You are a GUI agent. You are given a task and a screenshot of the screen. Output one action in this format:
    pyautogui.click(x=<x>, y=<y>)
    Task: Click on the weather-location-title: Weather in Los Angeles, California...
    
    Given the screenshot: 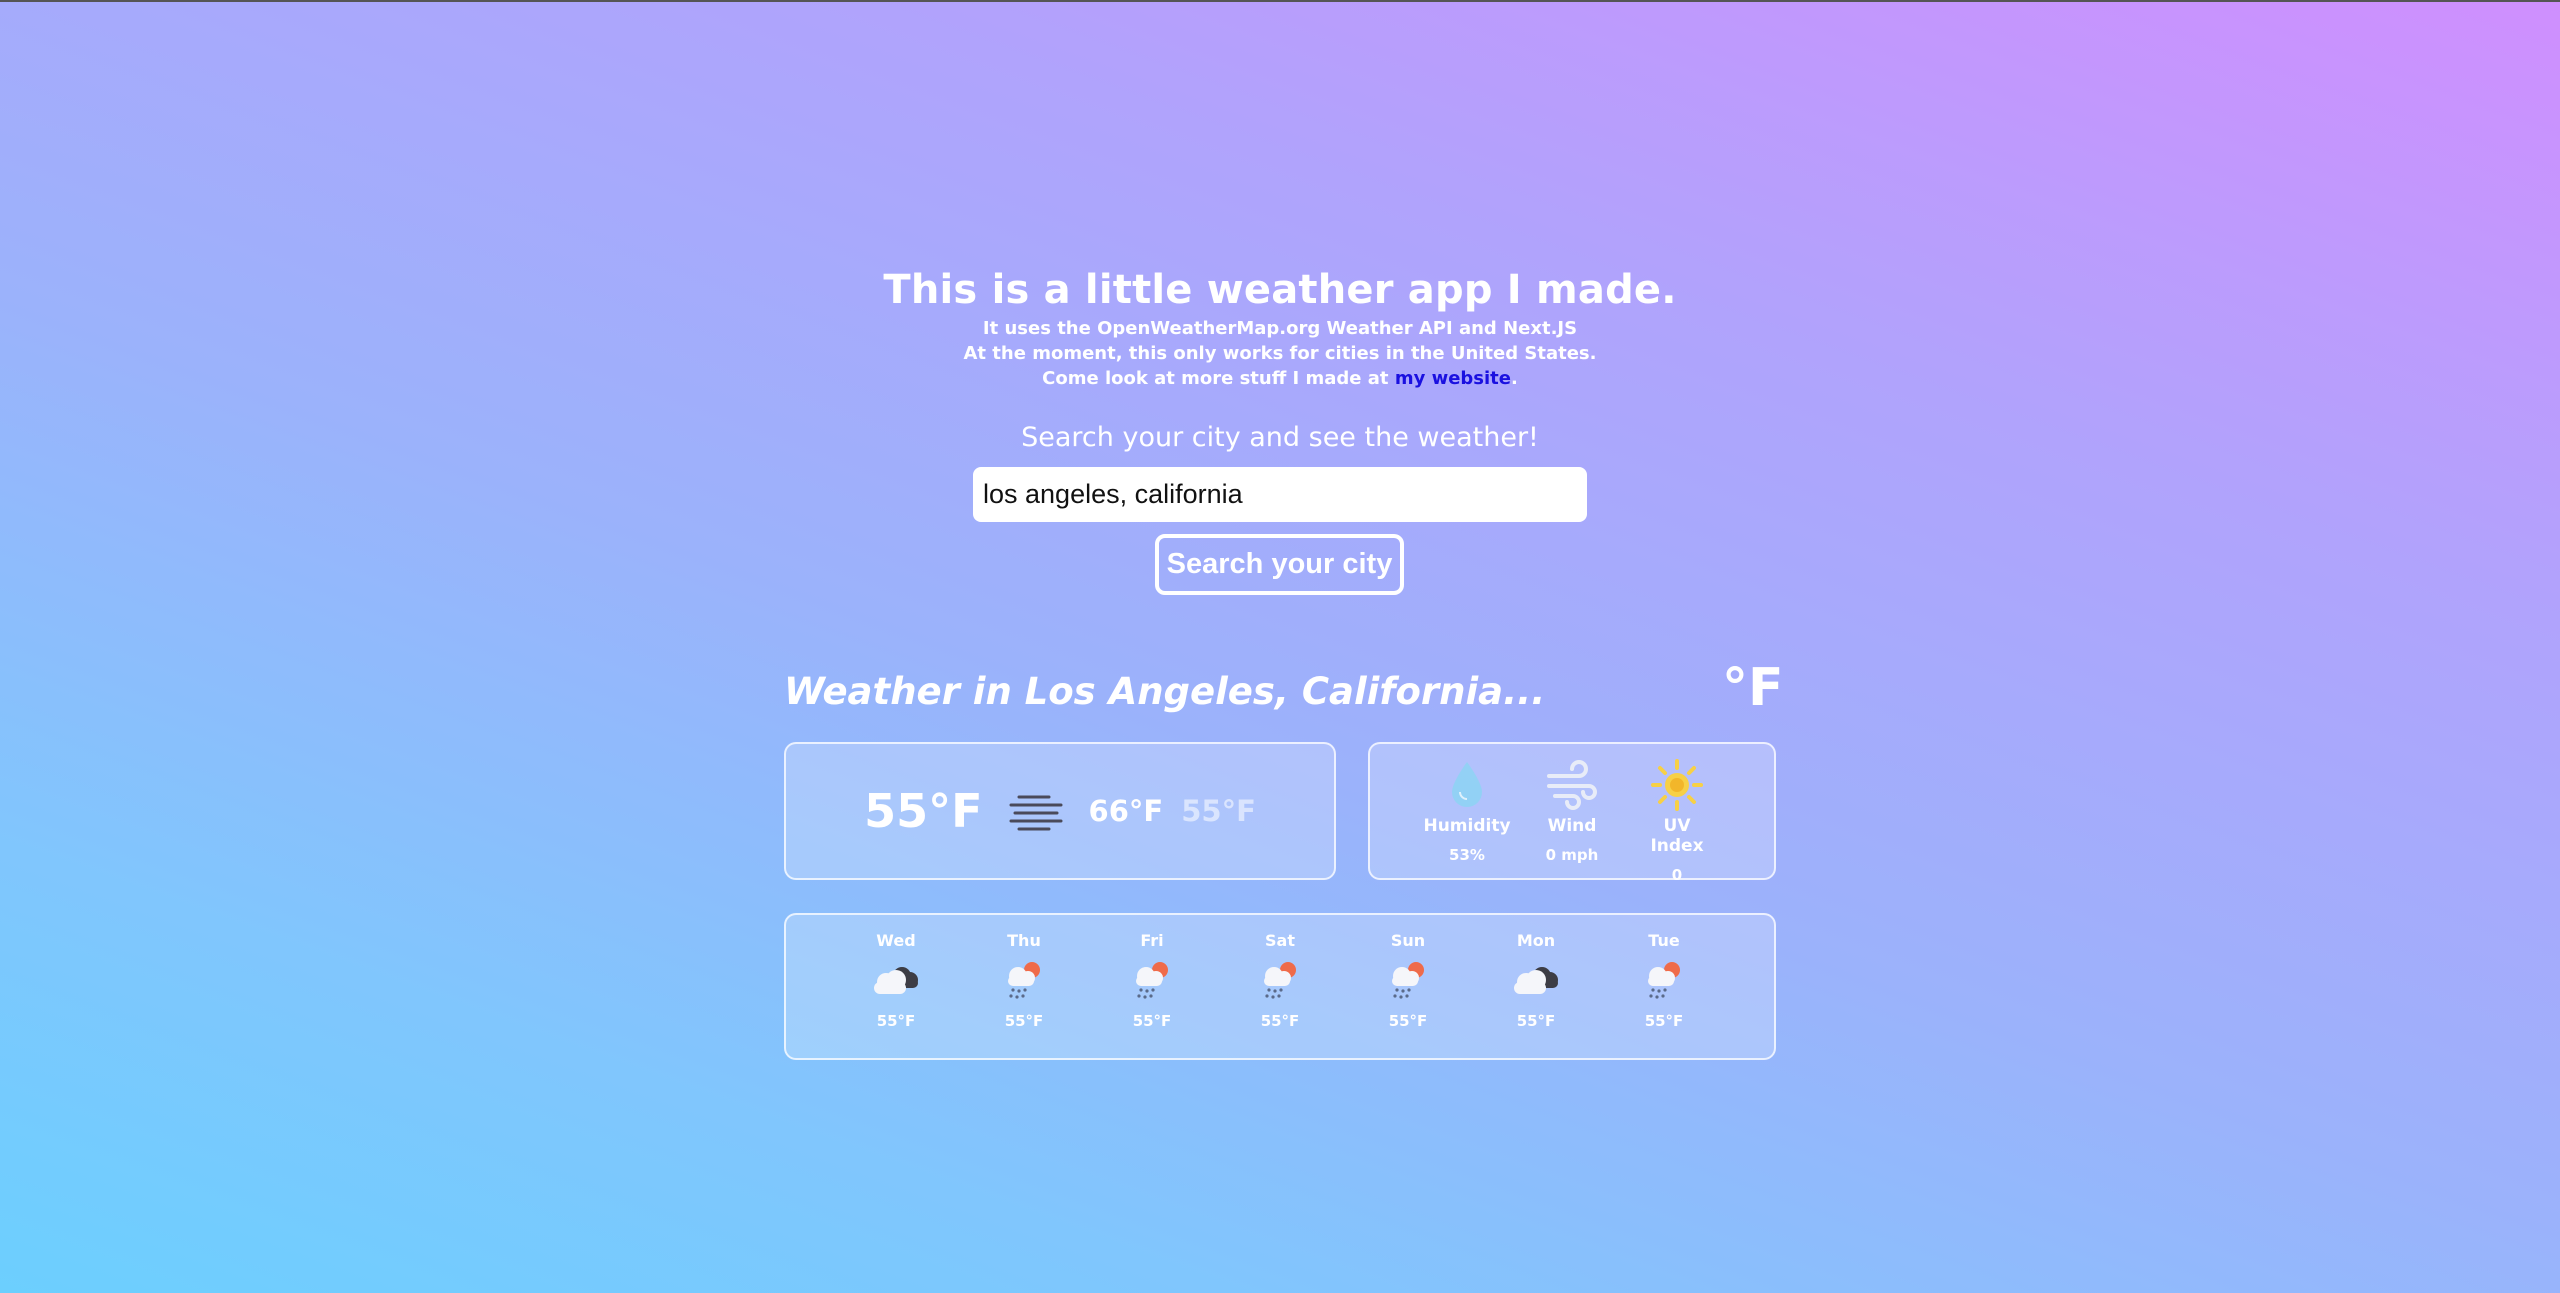 What is the action you would take?
    pyautogui.click(x=1165, y=691)
    